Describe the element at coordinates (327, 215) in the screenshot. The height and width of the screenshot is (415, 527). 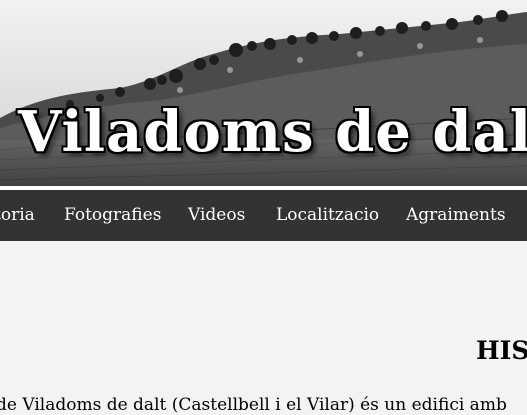
I see `nav-item-localitzacio: Localitzacio` at that location.